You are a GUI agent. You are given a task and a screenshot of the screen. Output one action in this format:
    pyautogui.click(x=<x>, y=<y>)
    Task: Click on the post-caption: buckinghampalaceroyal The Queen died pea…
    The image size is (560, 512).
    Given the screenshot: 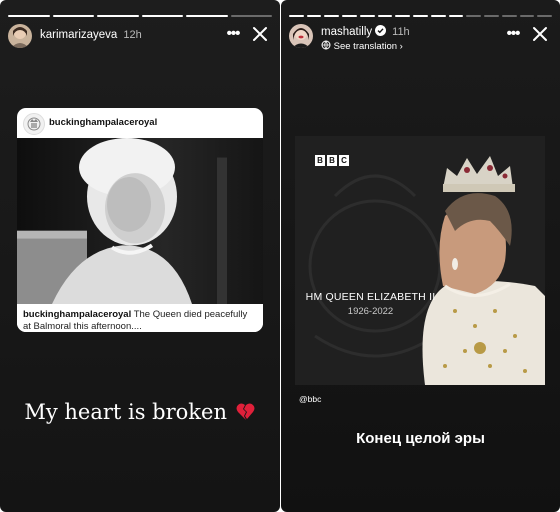 What is the action you would take?
    pyautogui.click(x=140, y=318)
    